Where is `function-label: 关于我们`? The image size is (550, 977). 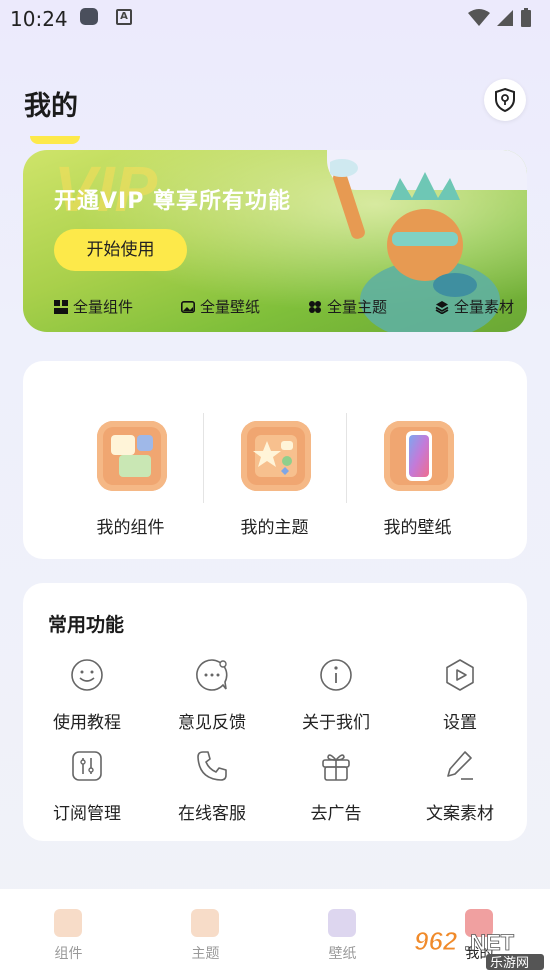 function-label: 关于我们 is located at coordinates (336, 723).